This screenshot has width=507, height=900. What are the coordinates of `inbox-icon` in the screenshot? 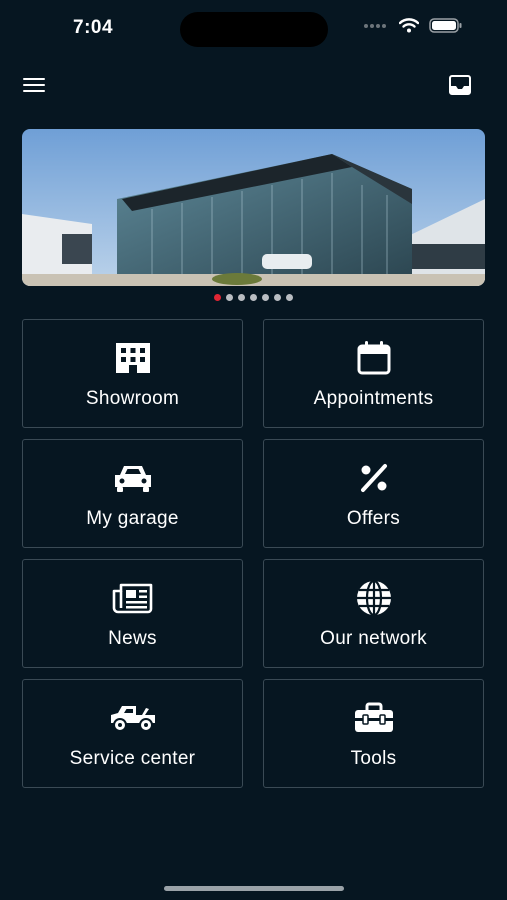 It's located at (460, 85).